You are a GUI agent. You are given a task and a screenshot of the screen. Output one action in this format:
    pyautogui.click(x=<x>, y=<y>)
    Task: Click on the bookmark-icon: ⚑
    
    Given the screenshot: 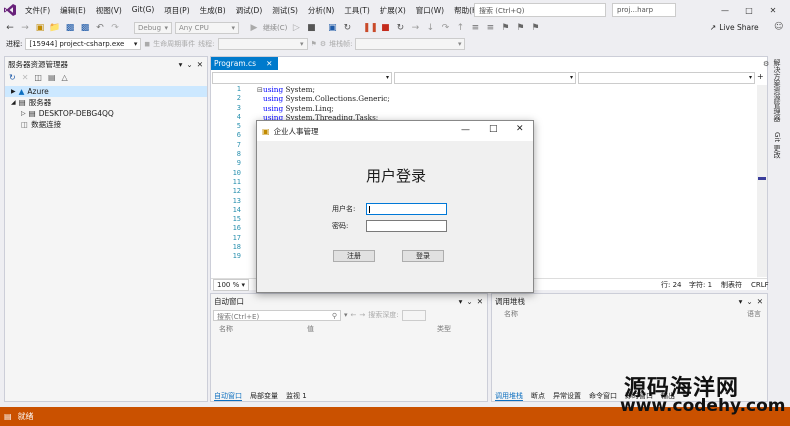 What is the action you would take?
    pyautogui.click(x=505, y=28)
    